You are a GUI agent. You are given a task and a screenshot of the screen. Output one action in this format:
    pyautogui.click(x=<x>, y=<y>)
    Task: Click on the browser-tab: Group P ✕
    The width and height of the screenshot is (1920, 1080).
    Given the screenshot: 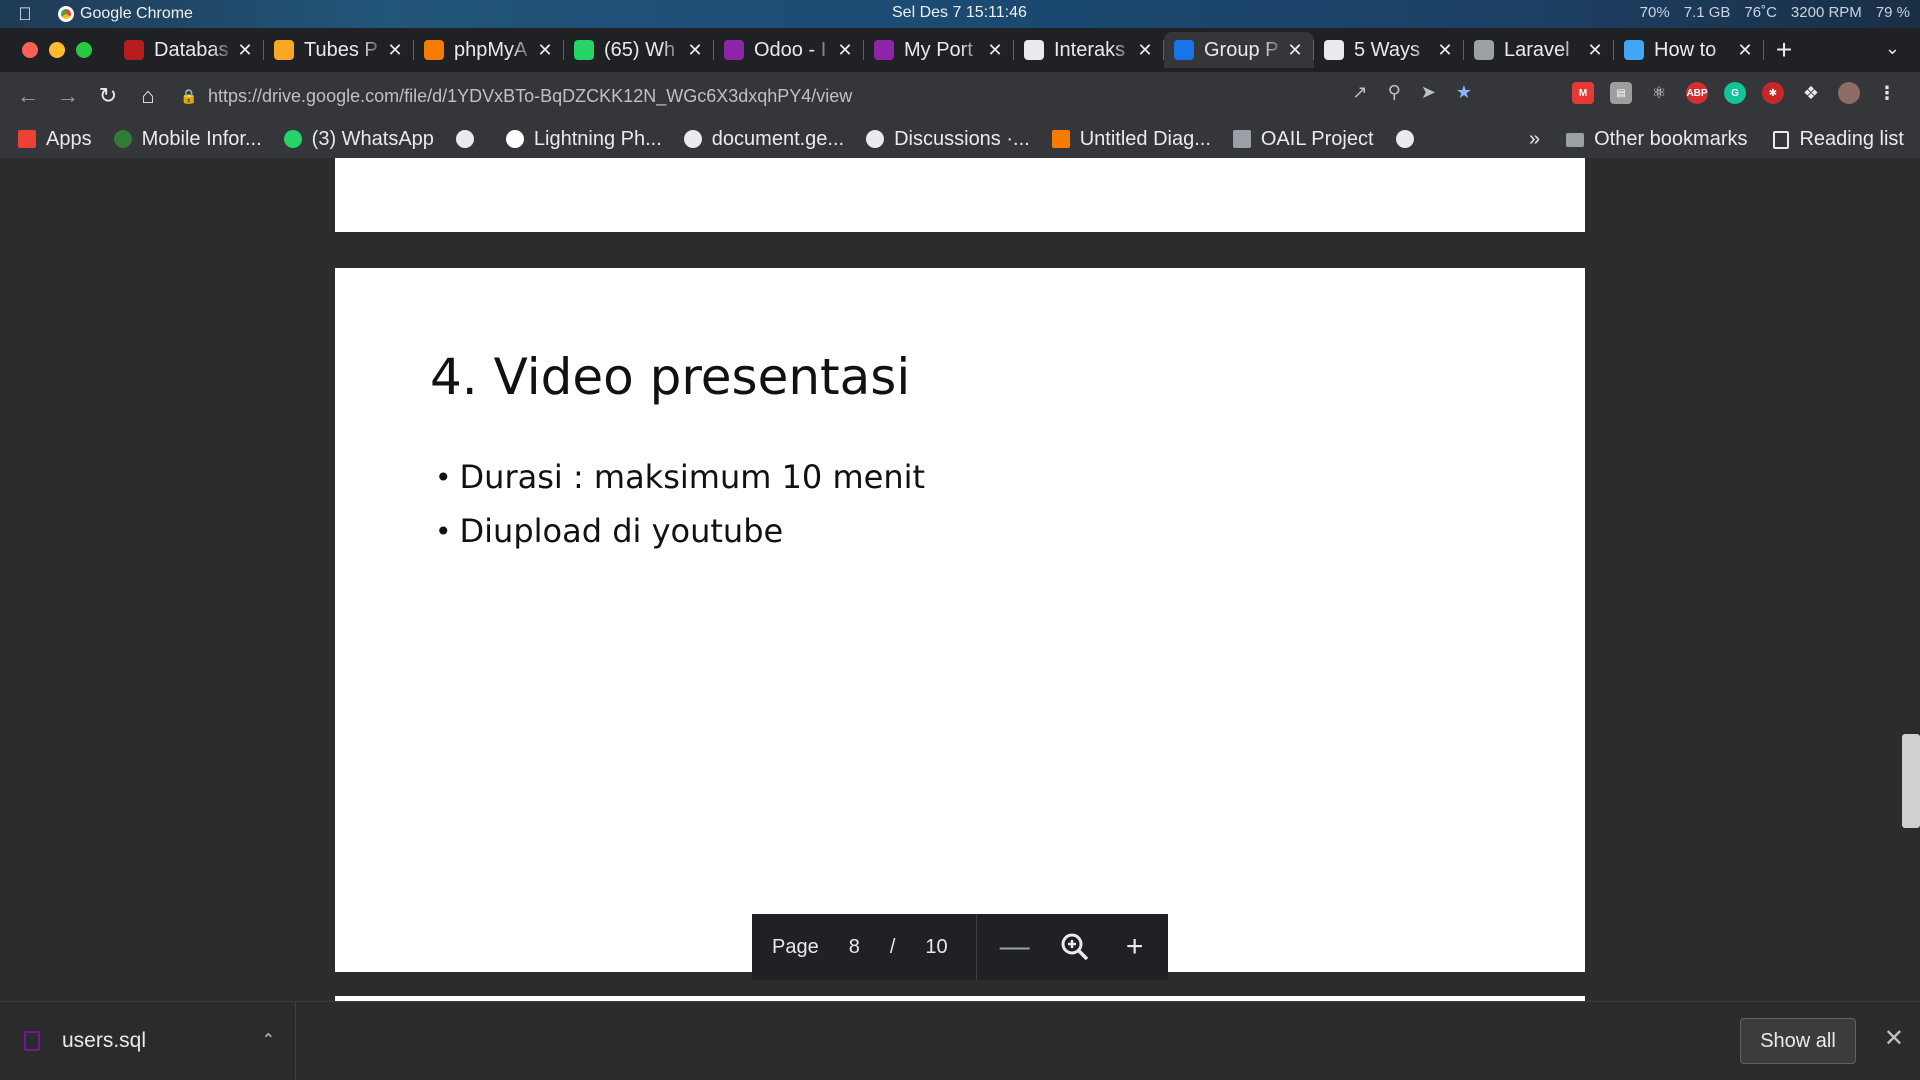 What is the action you would take?
    pyautogui.click(x=1239, y=50)
    